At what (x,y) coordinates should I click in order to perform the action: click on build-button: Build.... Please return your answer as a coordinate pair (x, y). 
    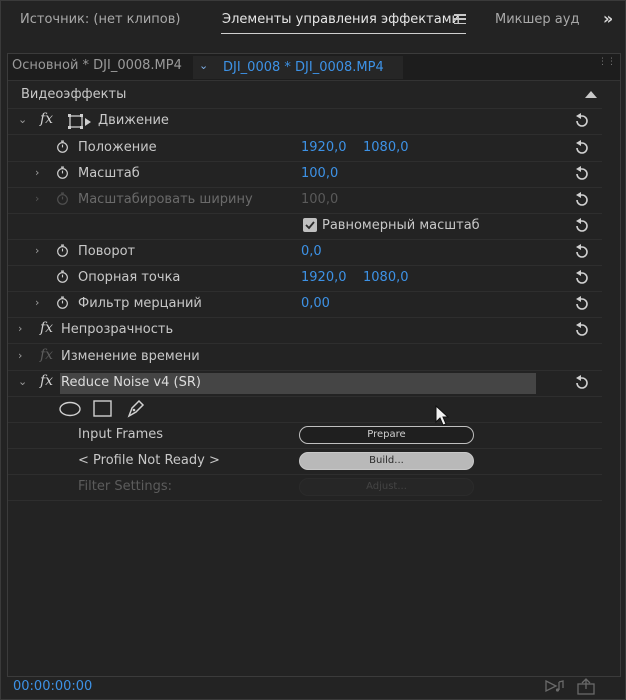
    Looking at the image, I should click on (386, 461).